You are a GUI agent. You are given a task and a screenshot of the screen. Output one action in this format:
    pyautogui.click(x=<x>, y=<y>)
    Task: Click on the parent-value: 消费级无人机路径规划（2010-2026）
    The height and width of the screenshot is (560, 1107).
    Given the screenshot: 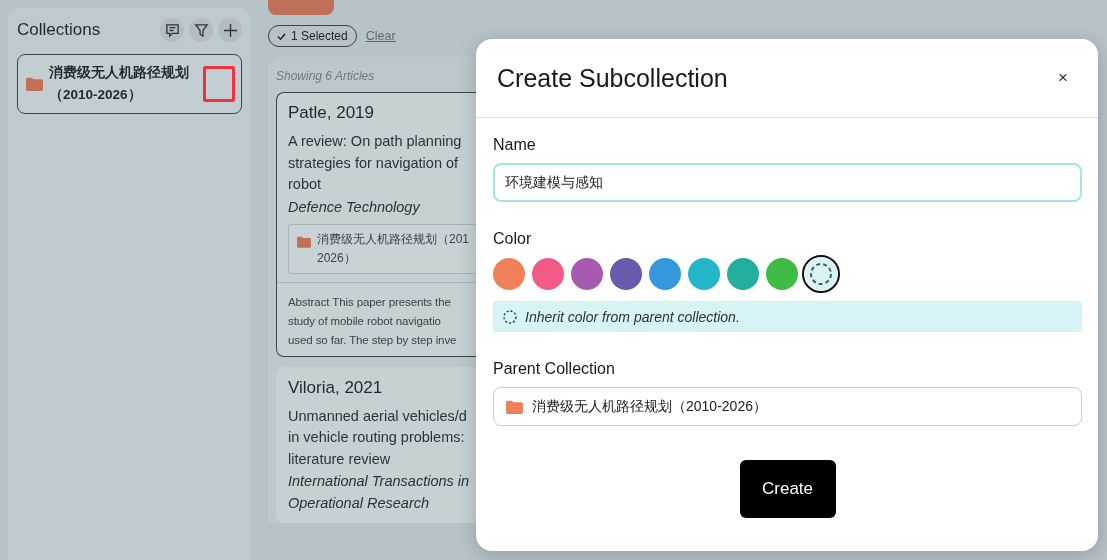 What is the action you would take?
    pyautogui.click(x=649, y=406)
    